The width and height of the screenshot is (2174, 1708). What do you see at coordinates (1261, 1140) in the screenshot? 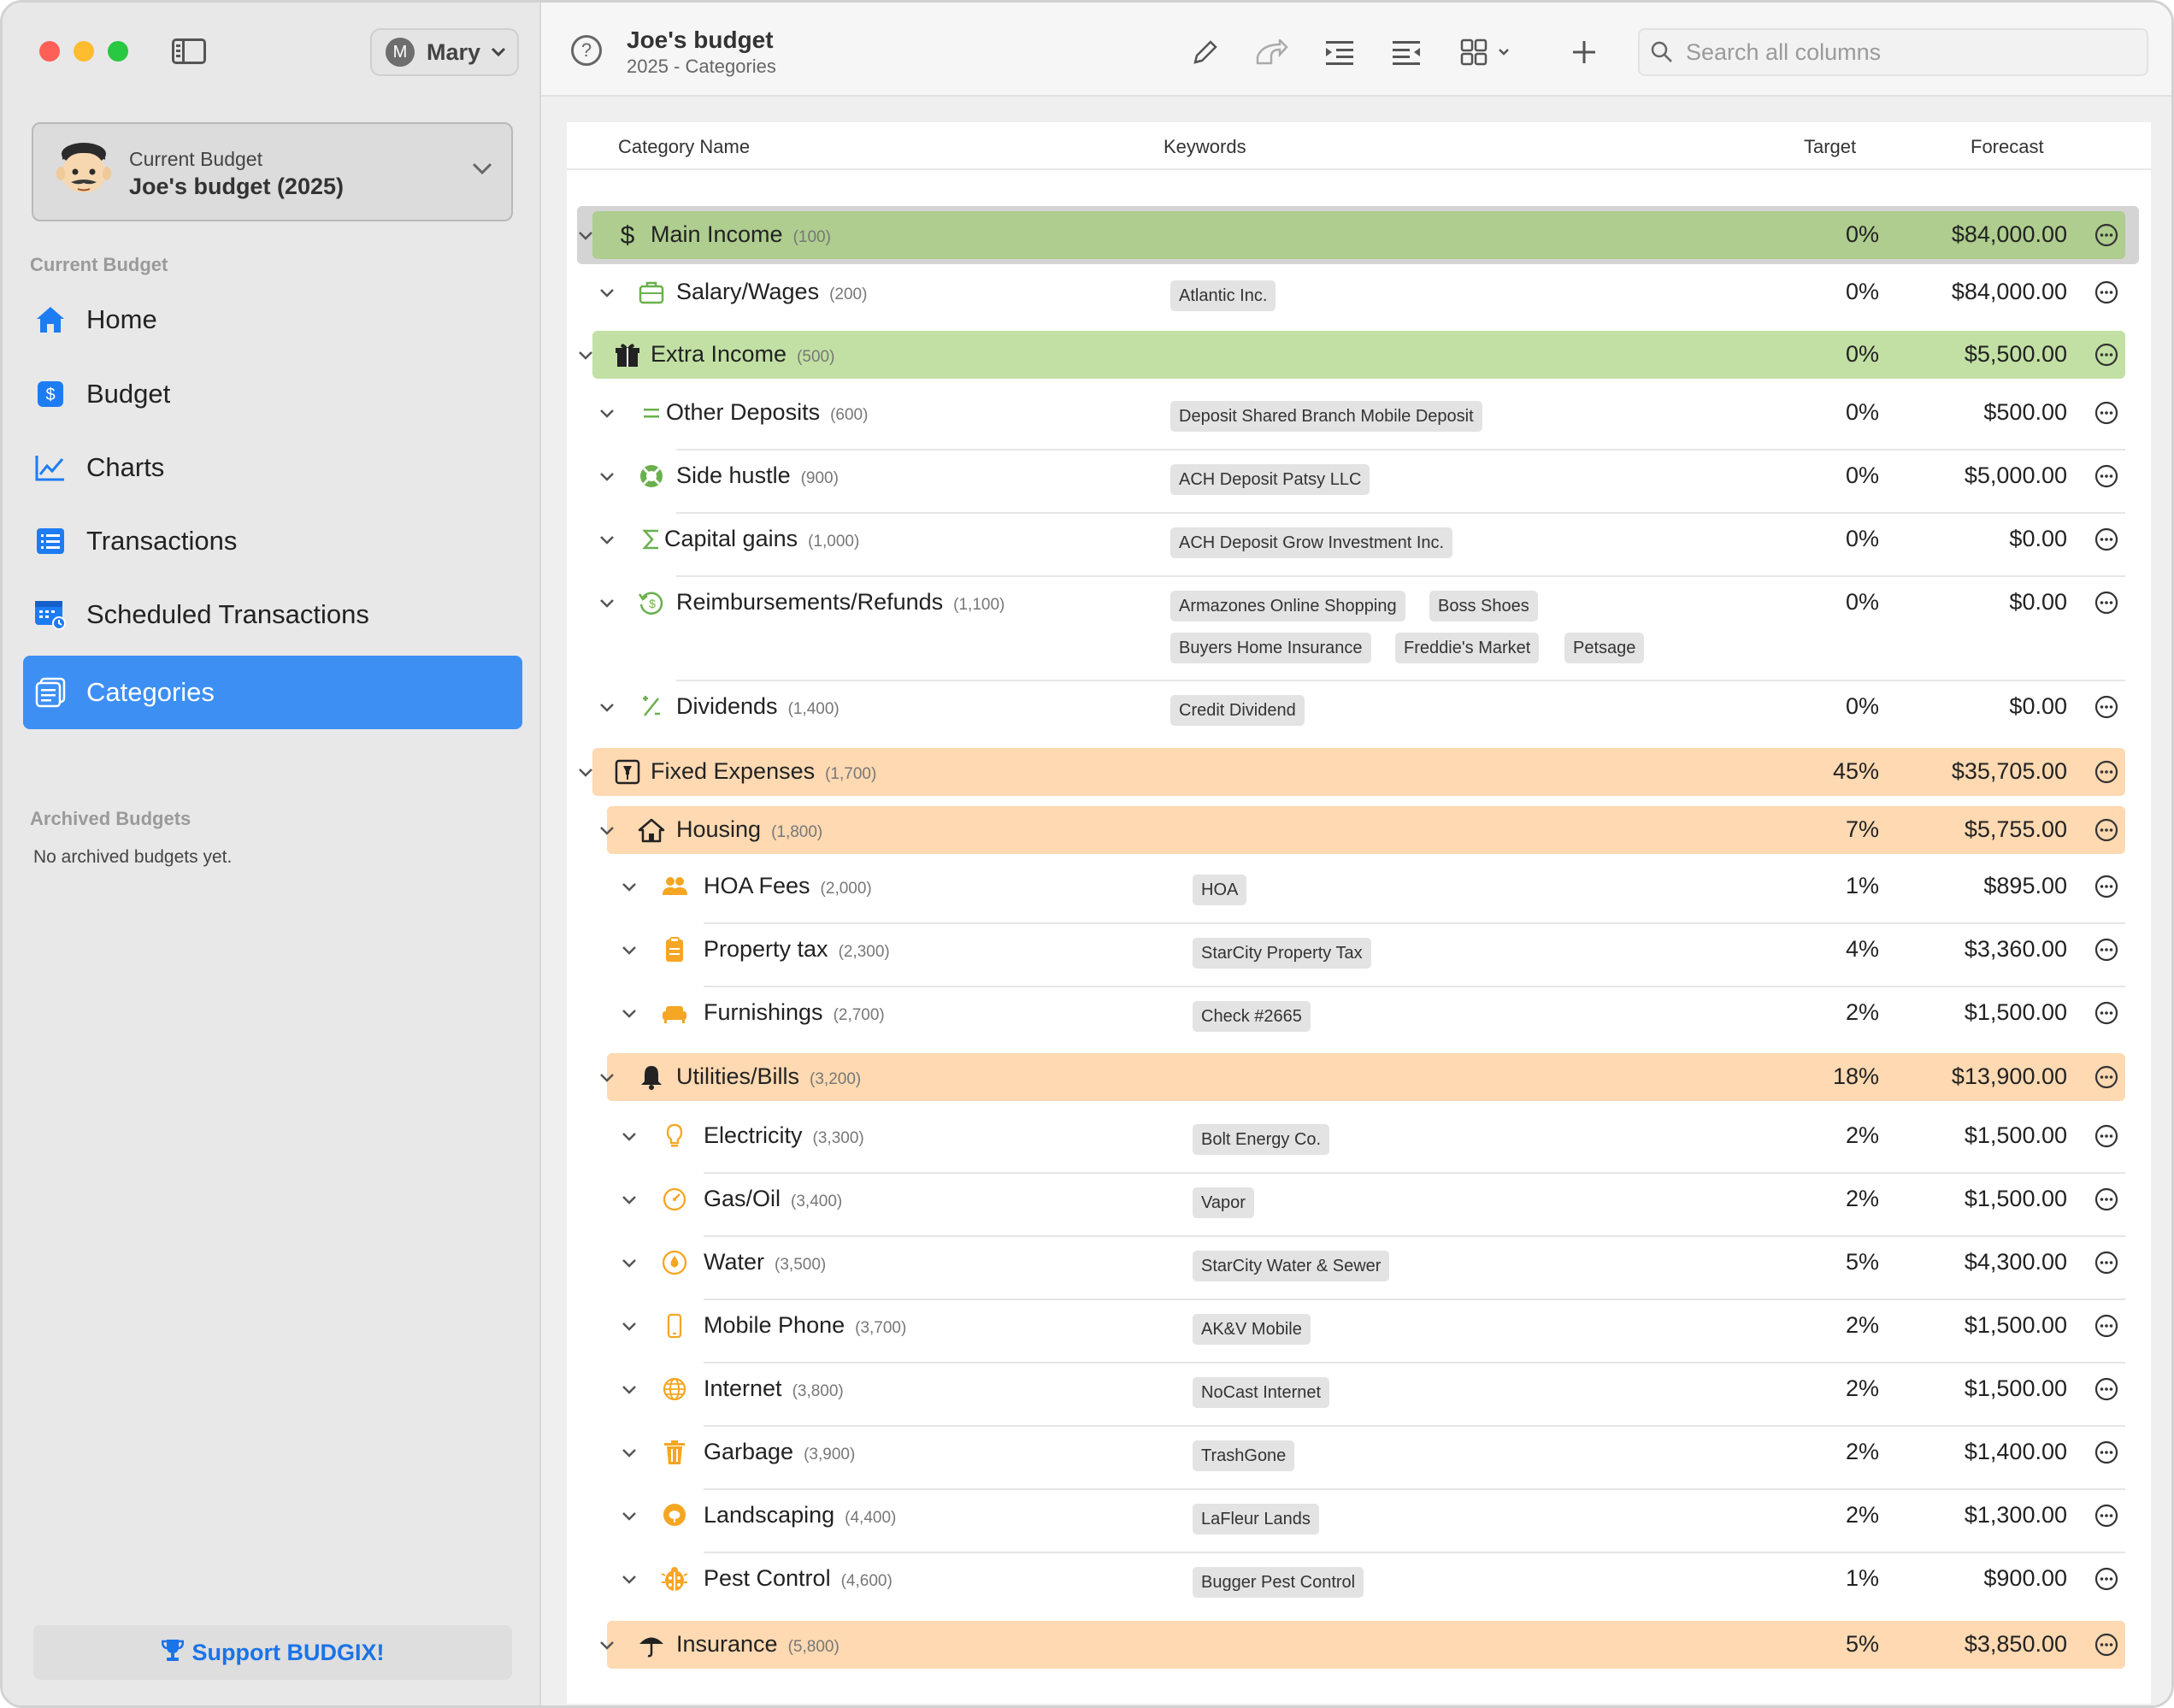
I see `keyword-tag: Bolt Energy Co.` at bounding box center [1261, 1140].